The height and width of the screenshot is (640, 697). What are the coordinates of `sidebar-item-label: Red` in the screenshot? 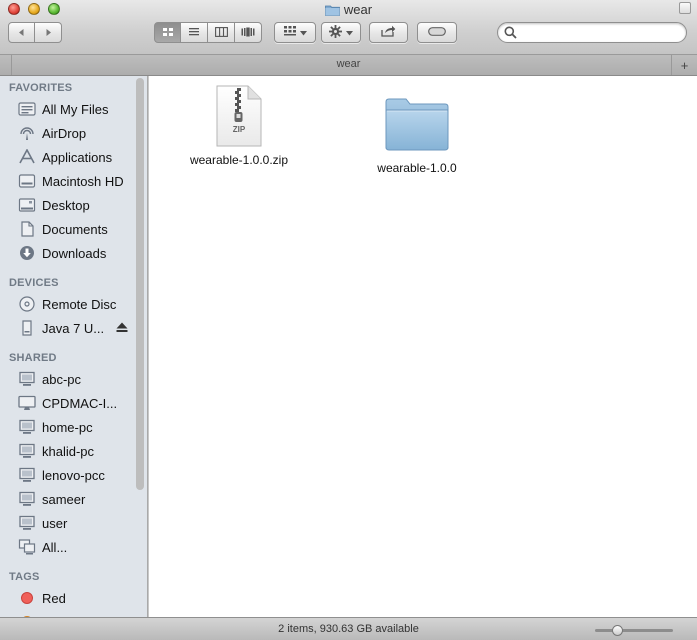 It's located at (54, 598).